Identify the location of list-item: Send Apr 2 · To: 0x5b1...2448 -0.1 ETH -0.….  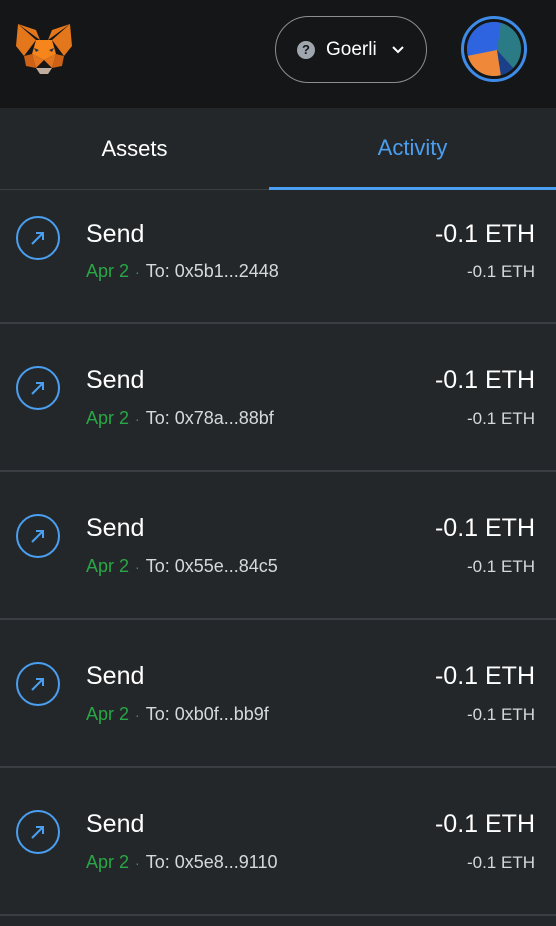
(278, 257).